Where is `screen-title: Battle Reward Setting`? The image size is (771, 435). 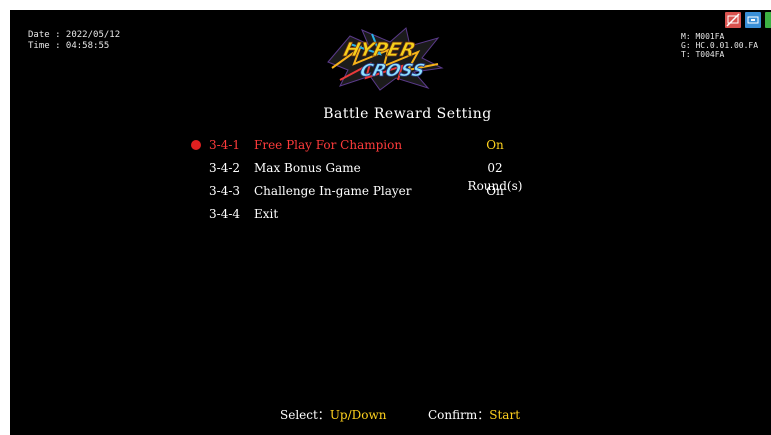 screen-title: Battle Reward Setting is located at coordinates (407, 114).